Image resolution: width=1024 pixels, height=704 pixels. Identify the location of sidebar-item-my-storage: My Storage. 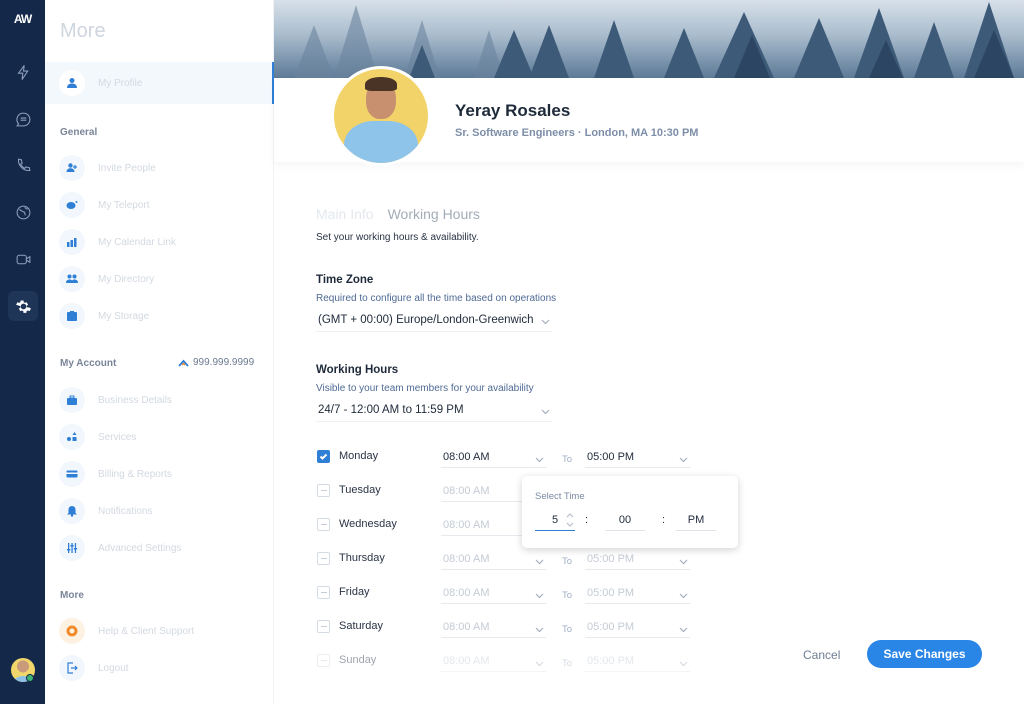
(104, 316).